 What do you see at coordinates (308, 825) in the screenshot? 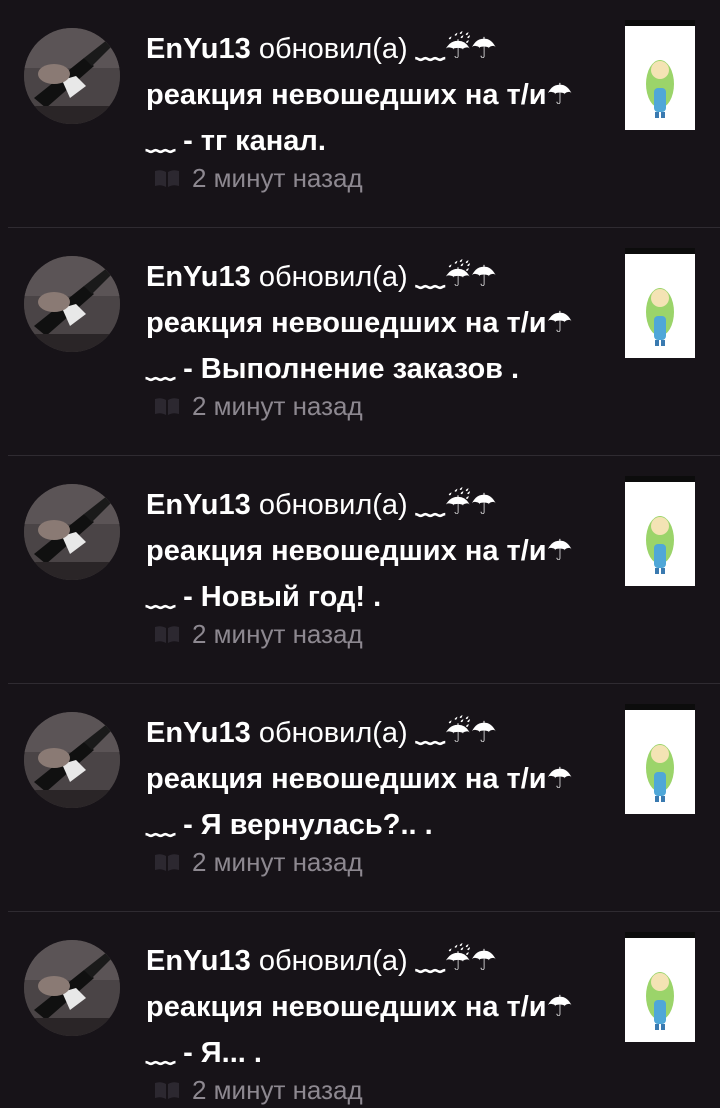
I see `chapter-title: - Я вернулась?.. .` at bounding box center [308, 825].